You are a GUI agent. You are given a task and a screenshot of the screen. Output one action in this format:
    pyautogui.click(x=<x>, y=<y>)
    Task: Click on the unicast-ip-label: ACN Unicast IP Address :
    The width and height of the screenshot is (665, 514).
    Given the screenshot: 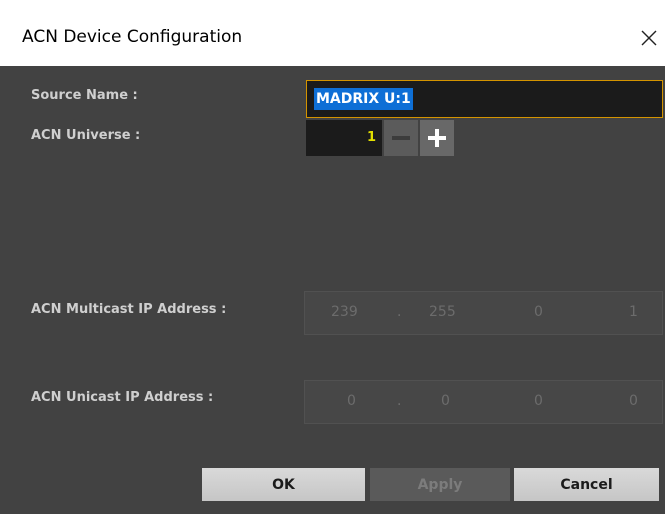 What is the action you would take?
    pyautogui.click(x=122, y=397)
    